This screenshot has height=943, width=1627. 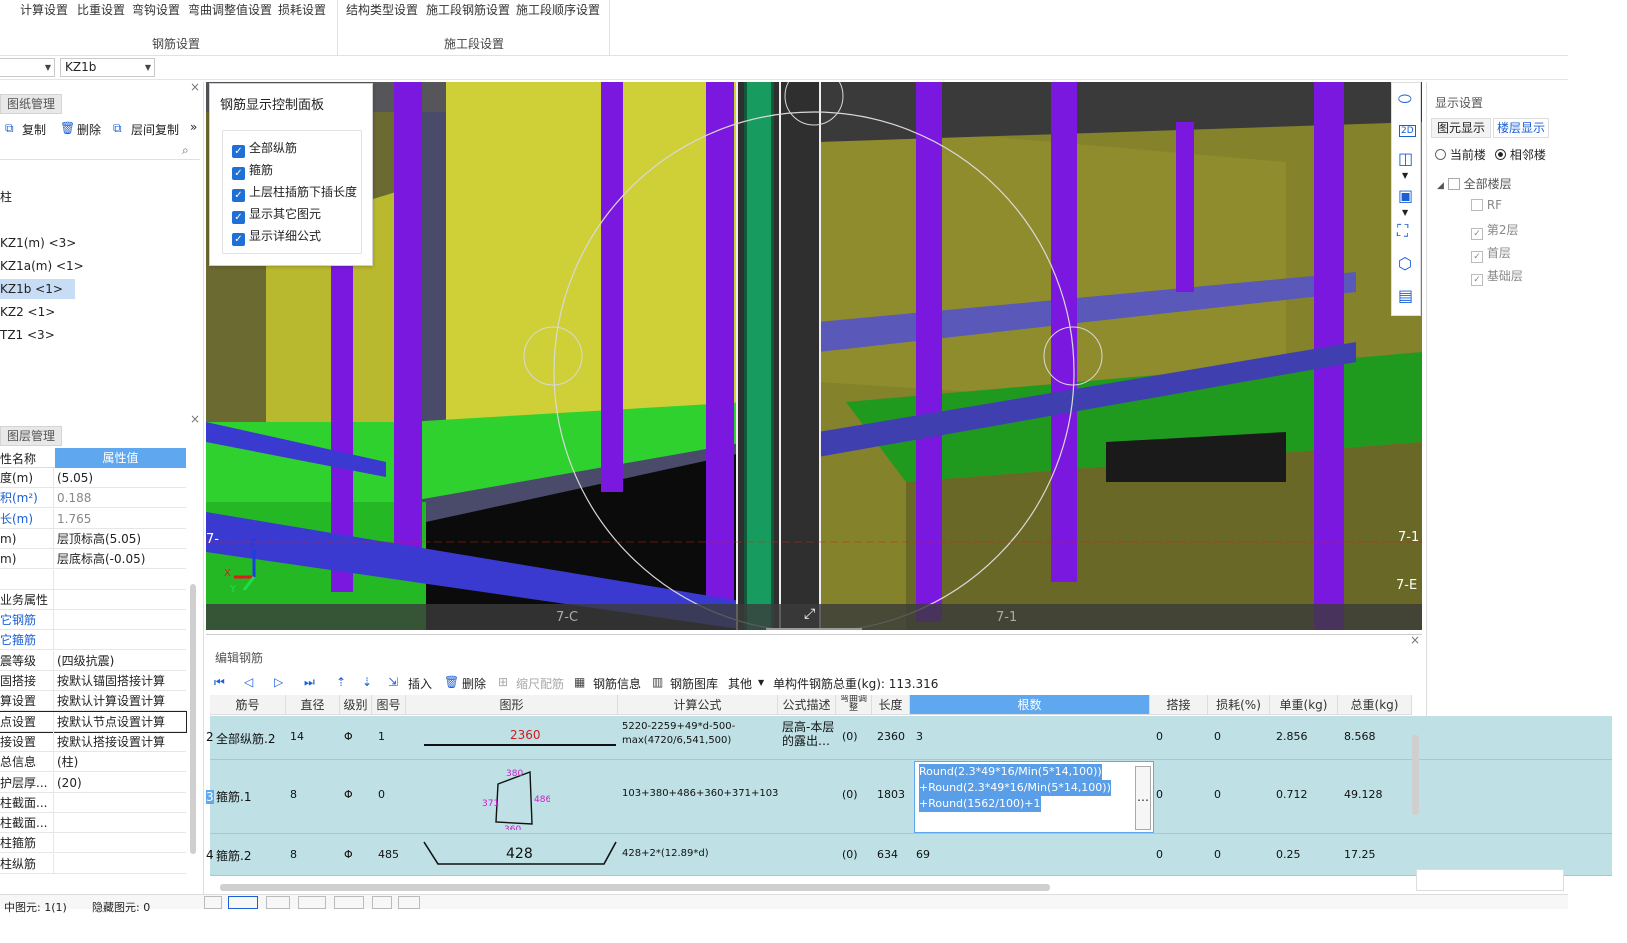 I want to click on property-row: m) 层顶标高(5.05), so click(x=93, y=538).